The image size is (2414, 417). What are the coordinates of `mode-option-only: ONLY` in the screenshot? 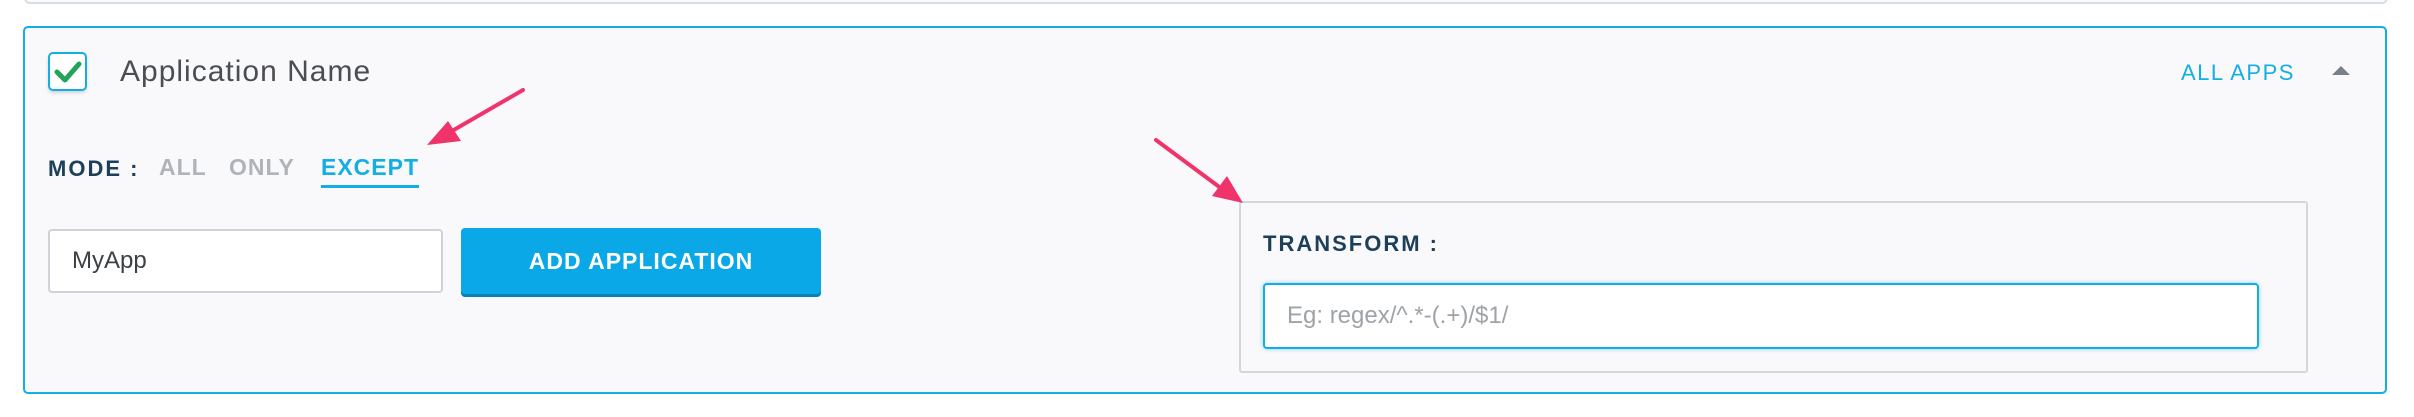 It's located at (262, 167).